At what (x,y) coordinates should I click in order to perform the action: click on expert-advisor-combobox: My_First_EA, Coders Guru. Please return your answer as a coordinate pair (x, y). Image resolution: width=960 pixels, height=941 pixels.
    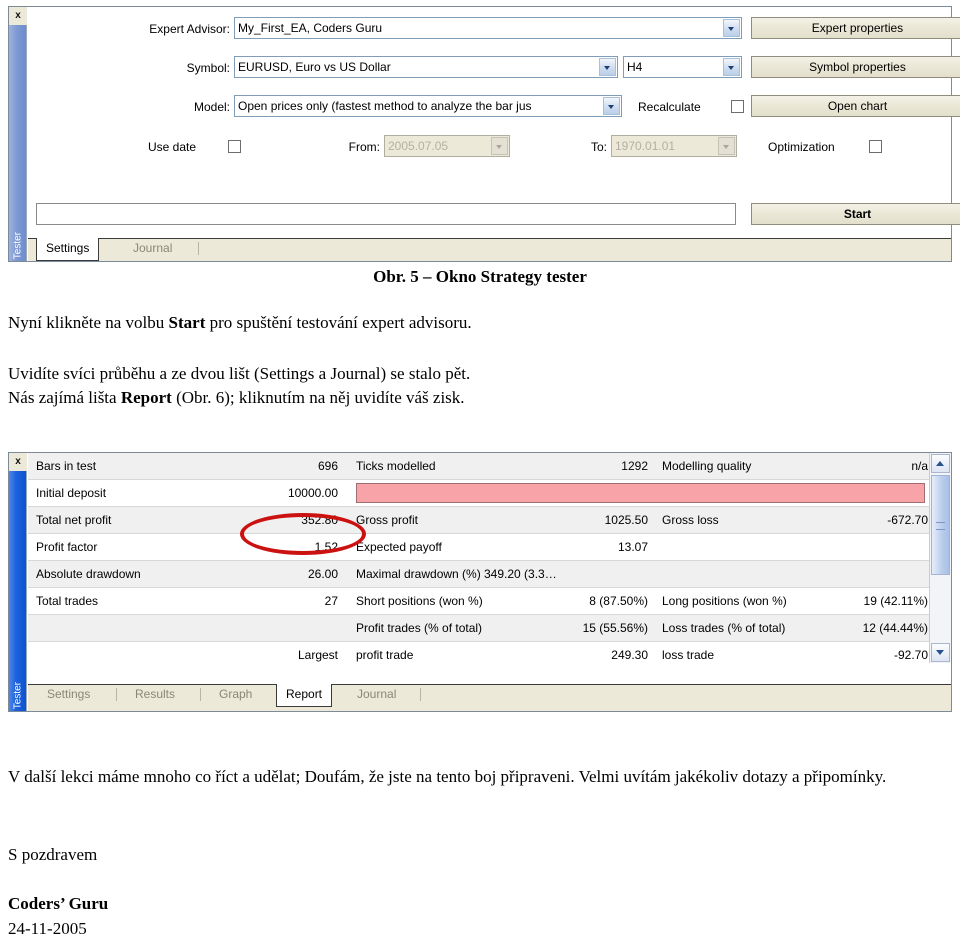
    Looking at the image, I should click on (488, 28).